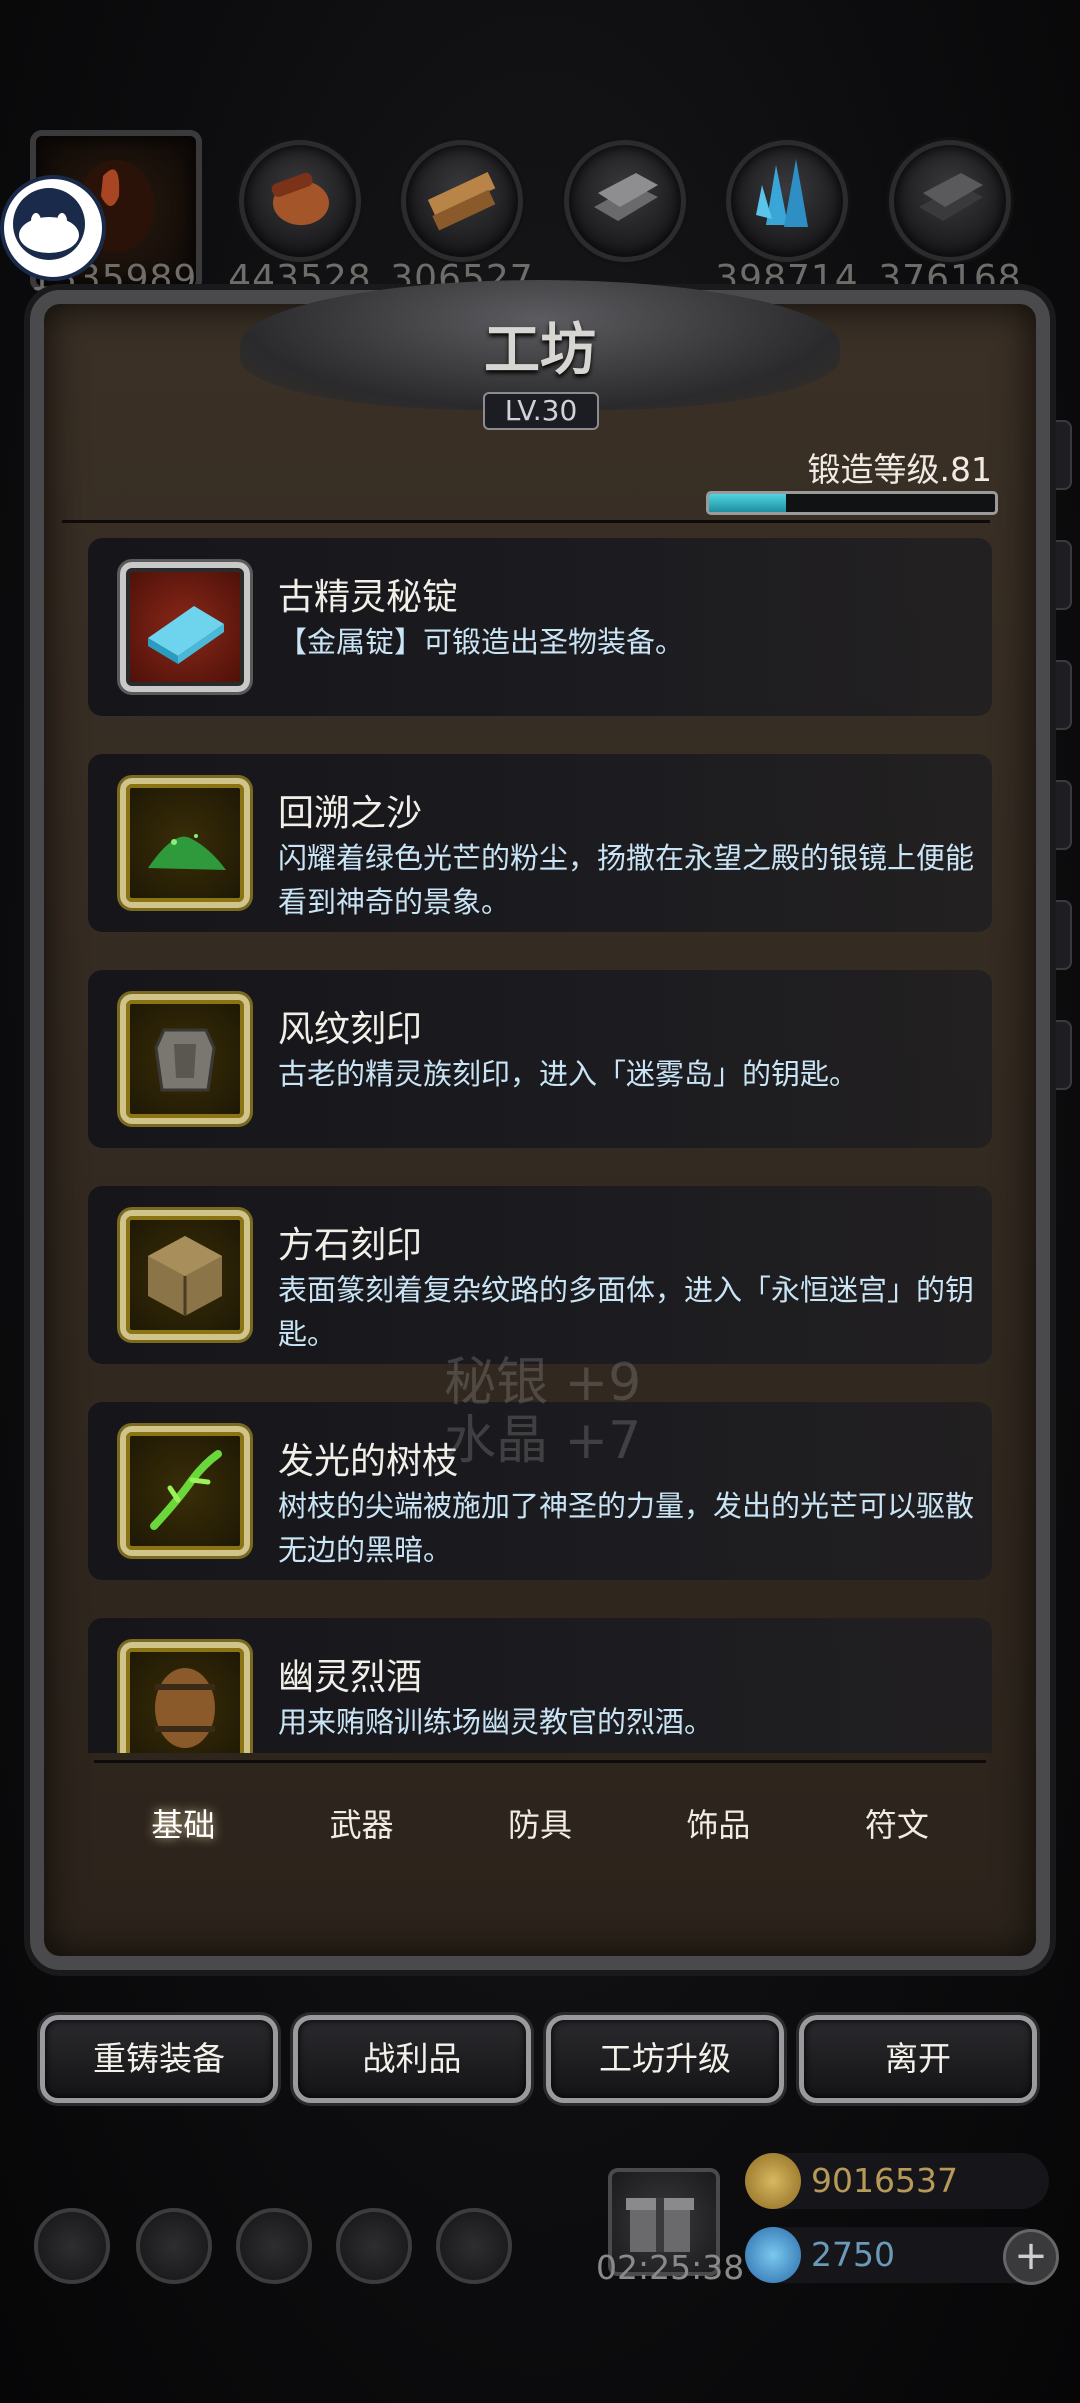 The image size is (1080, 2403). What do you see at coordinates (541, 411) in the screenshot?
I see `level-badge: LV.30` at bounding box center [541, 411].